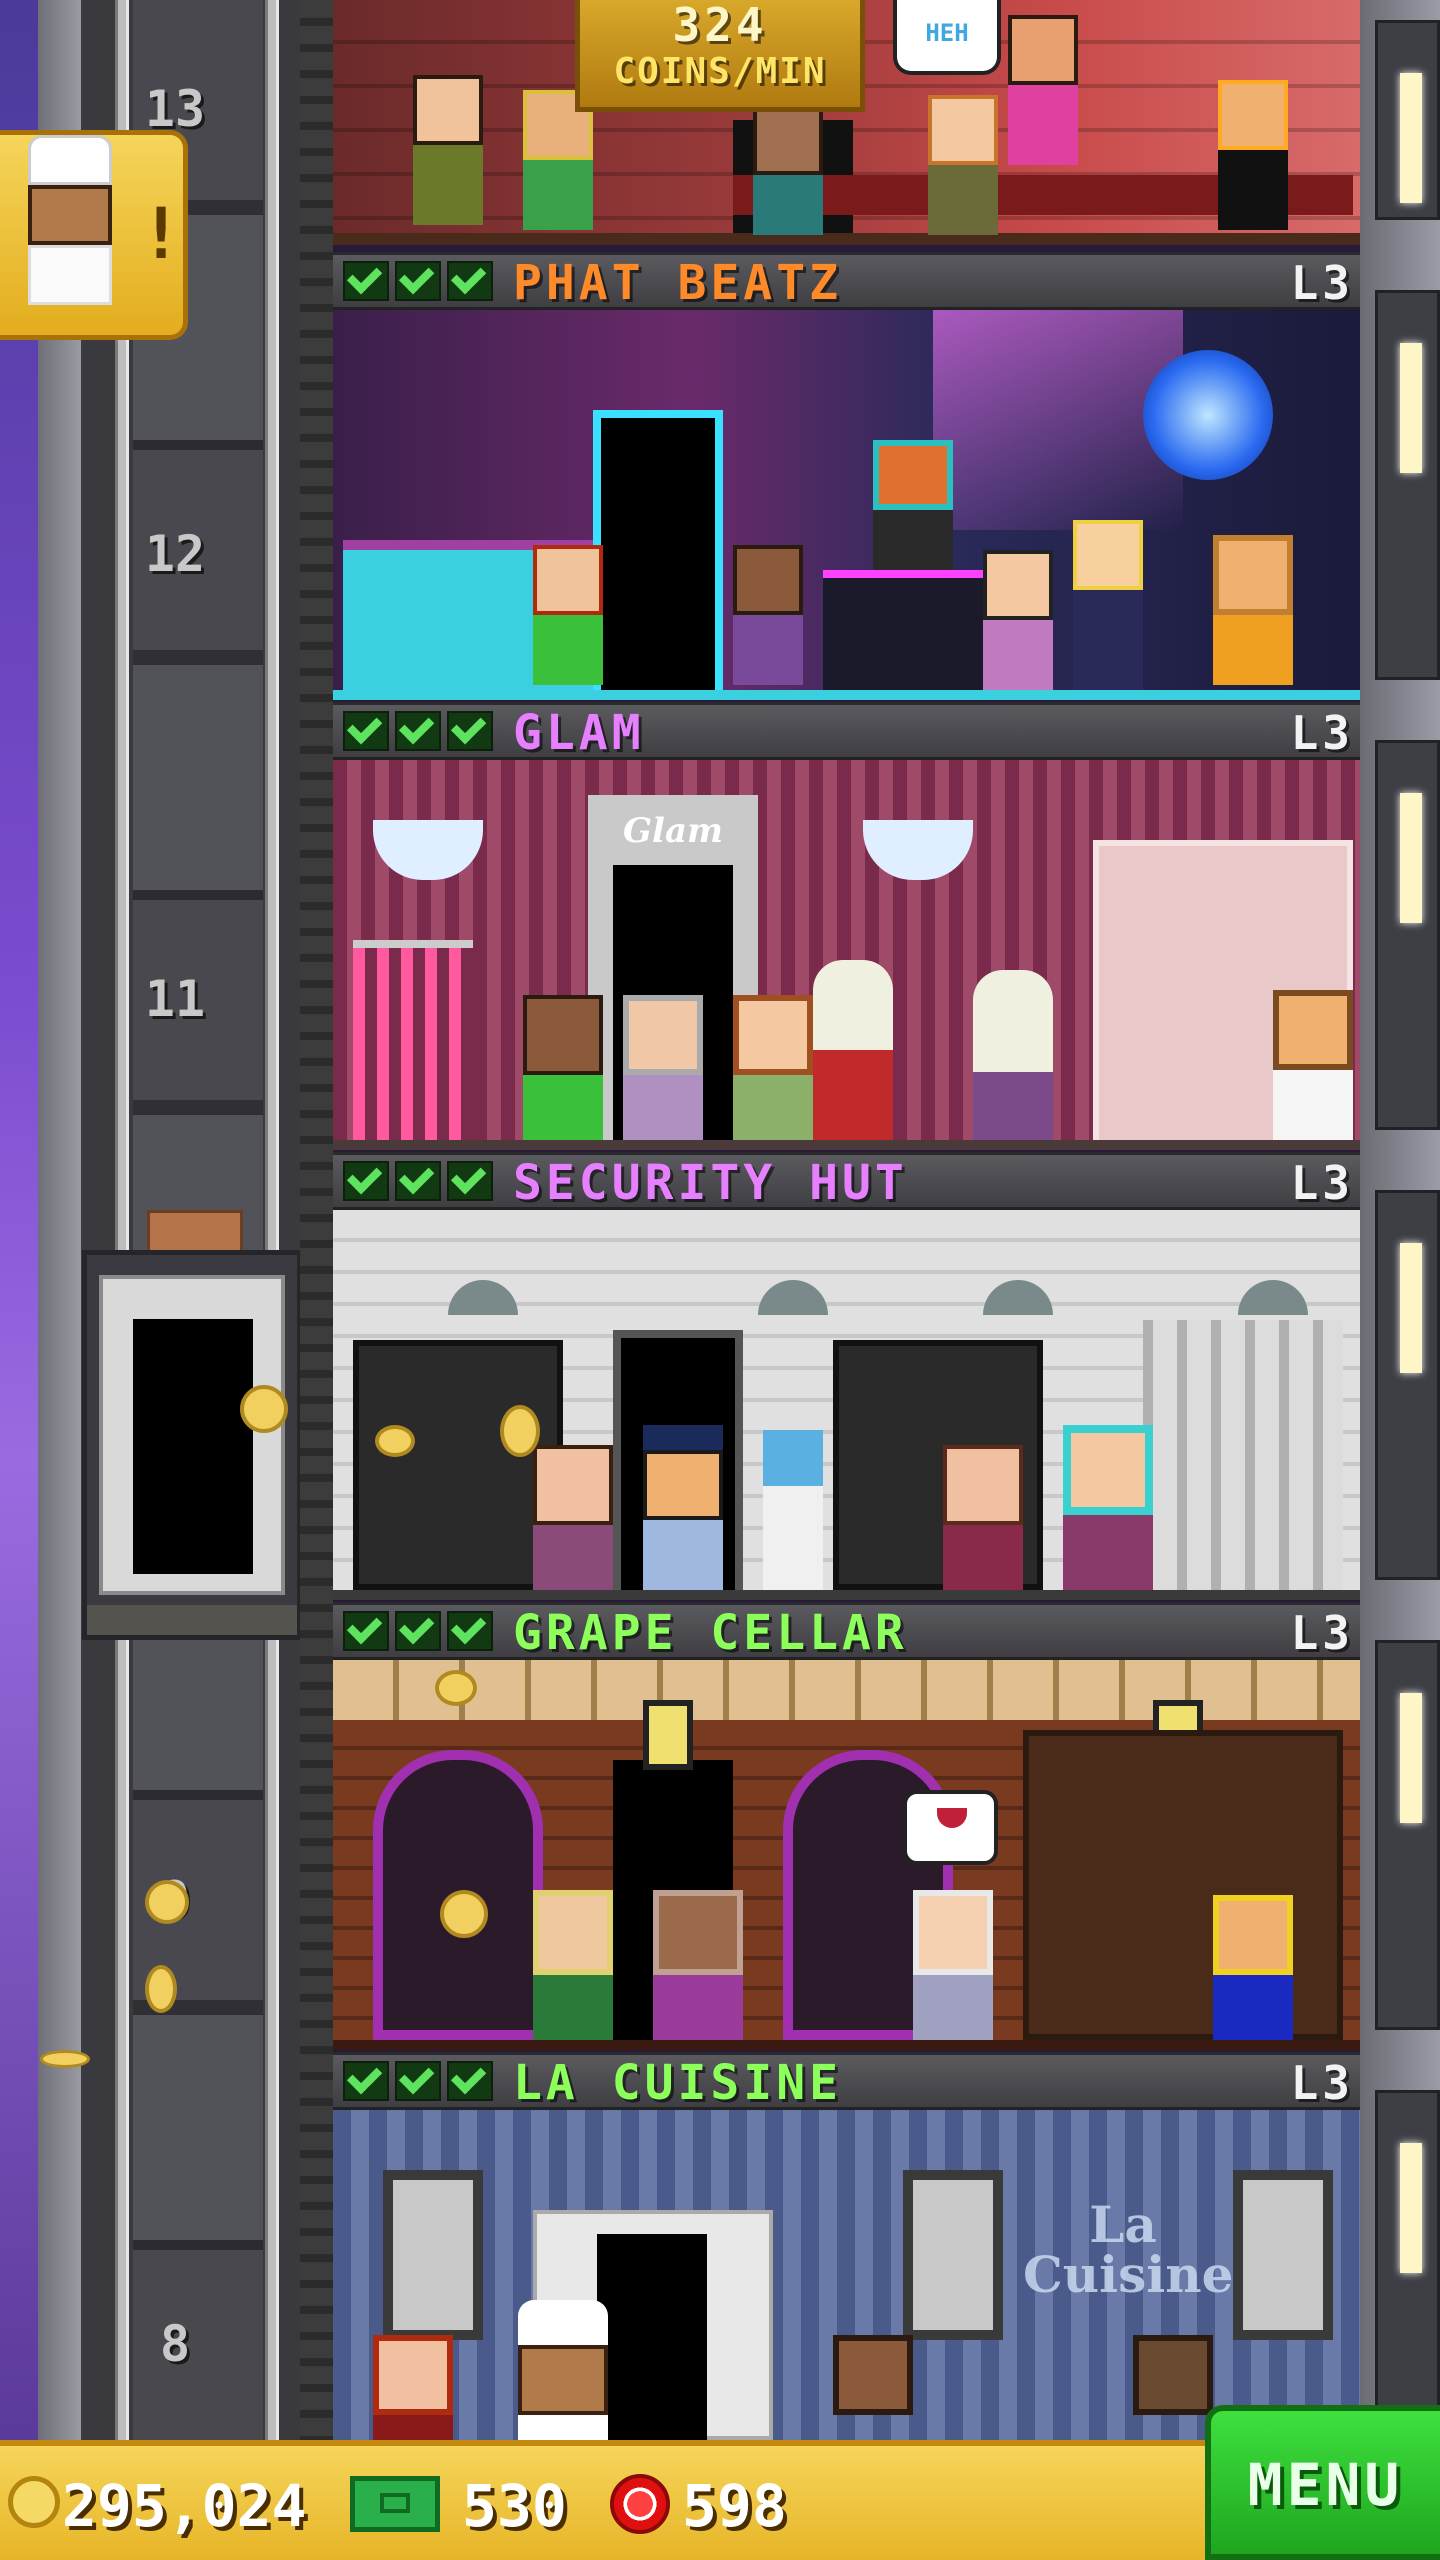 The width and height of the screenshot is (1440, 2560). Describe the element at coordinates (175, 2344) in the screenshot. I see `elevator-floor-8: 8` at that location.